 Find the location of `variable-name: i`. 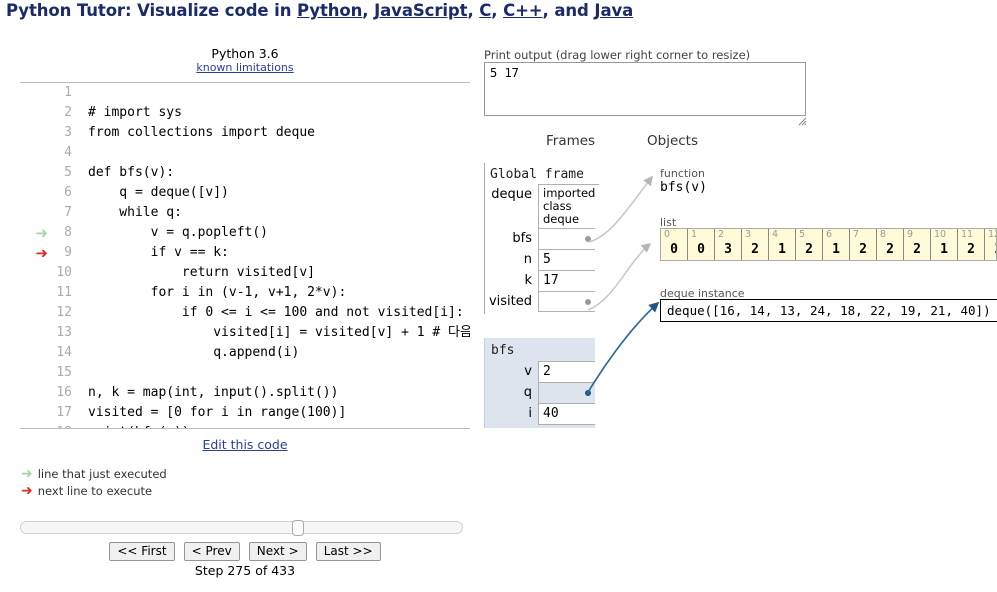

variable-name: i is located at coordinates (530, 413).